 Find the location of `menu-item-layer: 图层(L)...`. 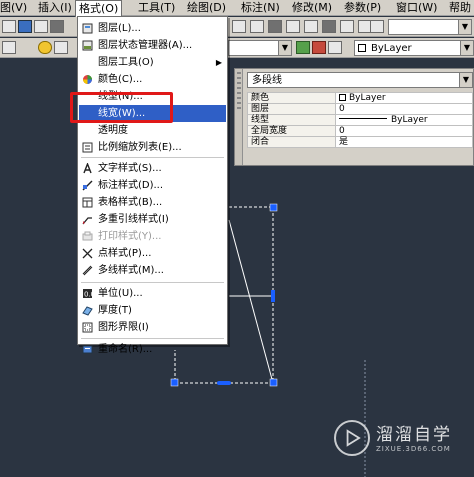

menu-item-layer: 图层(L)... is located at coordinates (152, 28).